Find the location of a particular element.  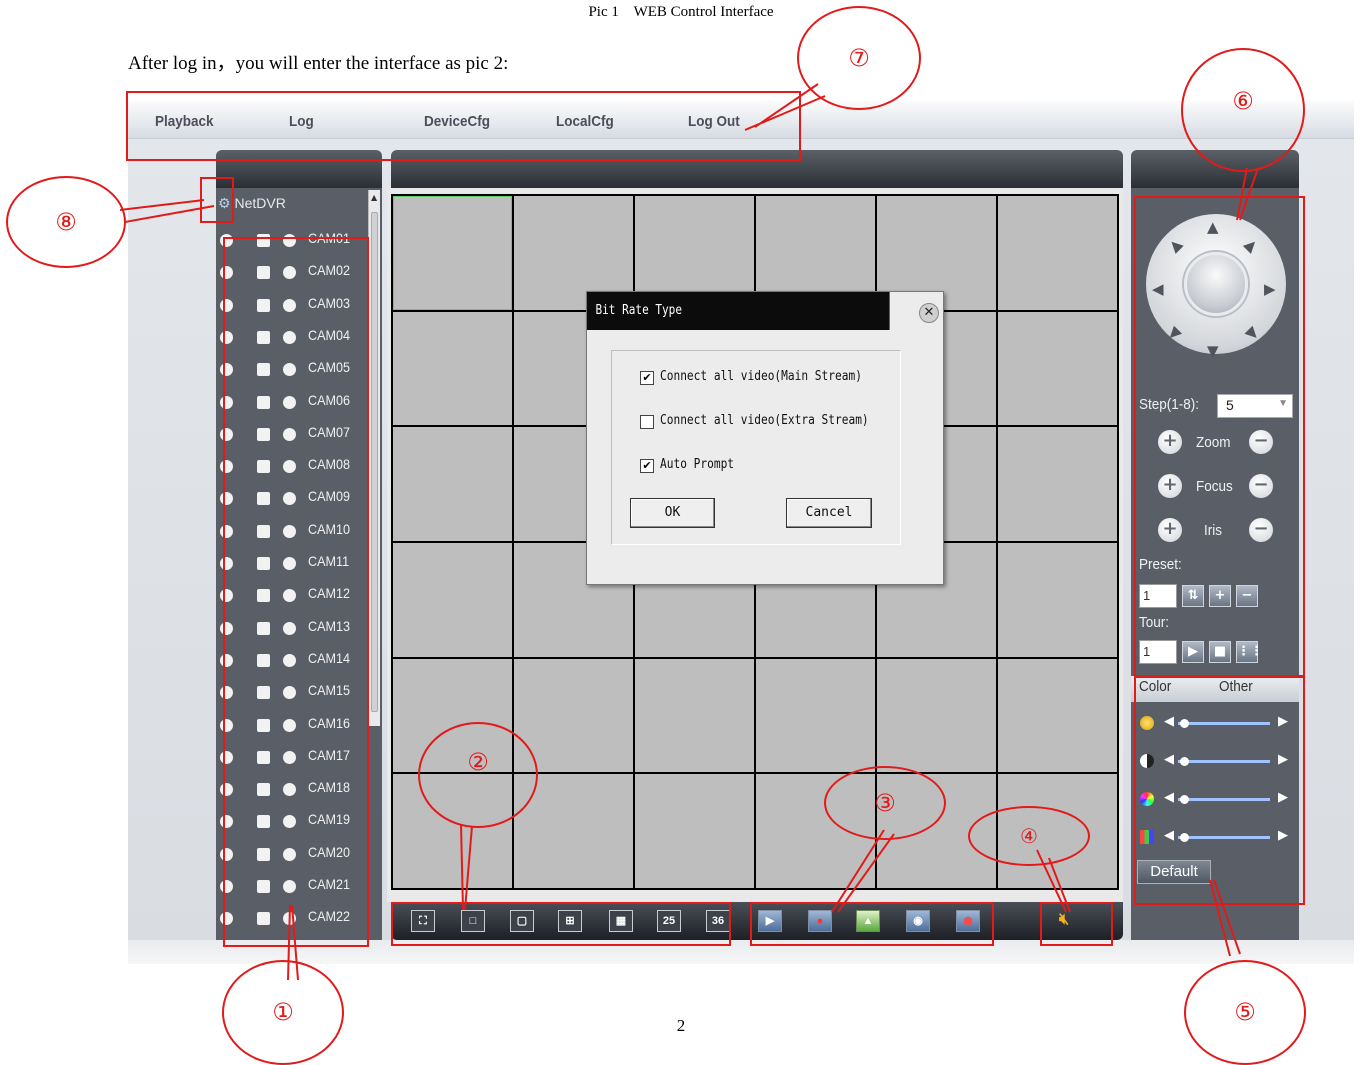

callout-7: ⑦ is located at coordinates (859, 58).